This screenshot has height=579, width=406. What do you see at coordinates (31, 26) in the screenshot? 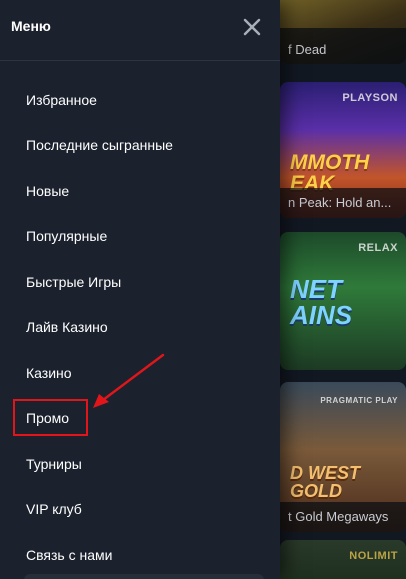
I see `menu-title: Меню` at bounding box center [31, 26].